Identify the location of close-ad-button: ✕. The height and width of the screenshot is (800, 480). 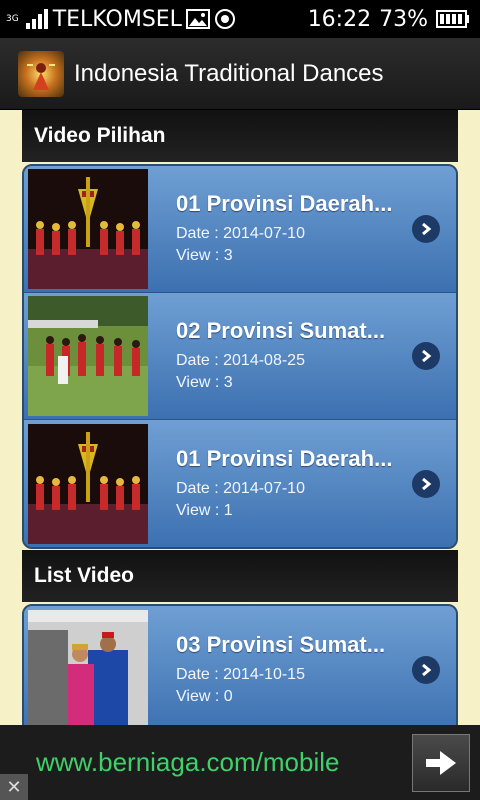
(14, 787).